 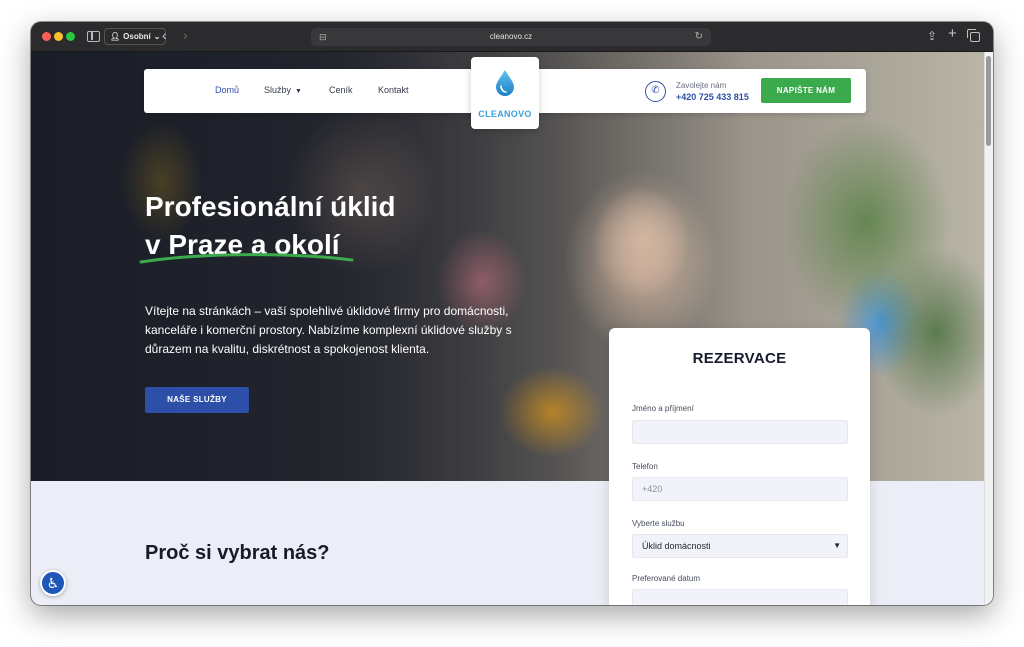 I want to click on chevron-down-icon: ▼, so click(x=298, y=91).